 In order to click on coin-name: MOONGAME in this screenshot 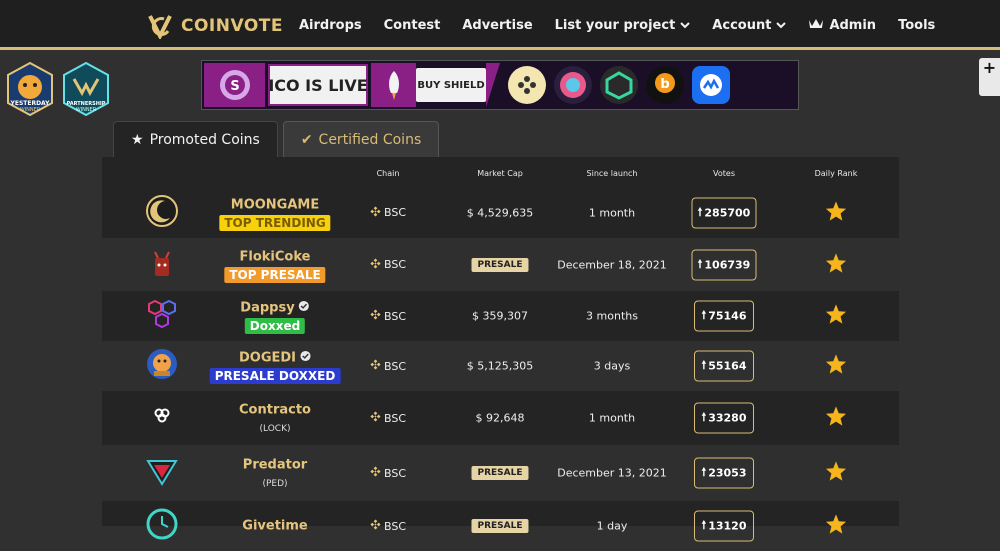, I will do `click(275, 204)`.